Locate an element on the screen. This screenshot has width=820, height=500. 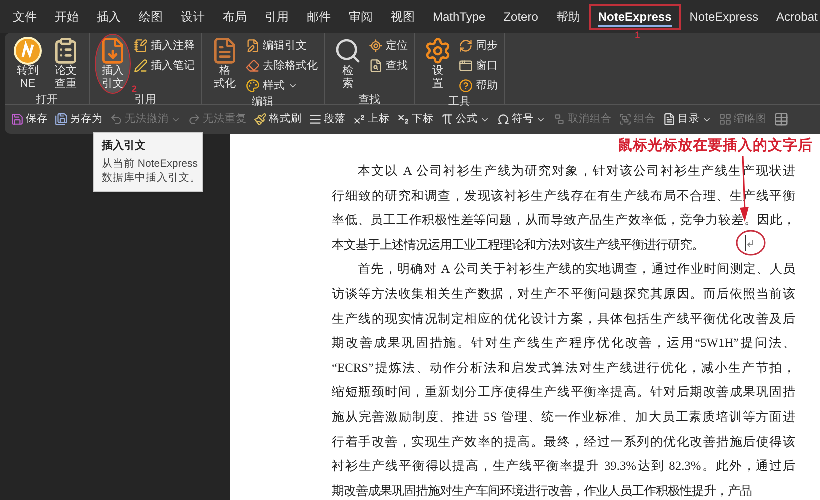
document-text-line: 生产线的现实情况制定相应的优化设计方案，具体包括生产线平衡优化改善及后 is located at coordinates (563, 319).